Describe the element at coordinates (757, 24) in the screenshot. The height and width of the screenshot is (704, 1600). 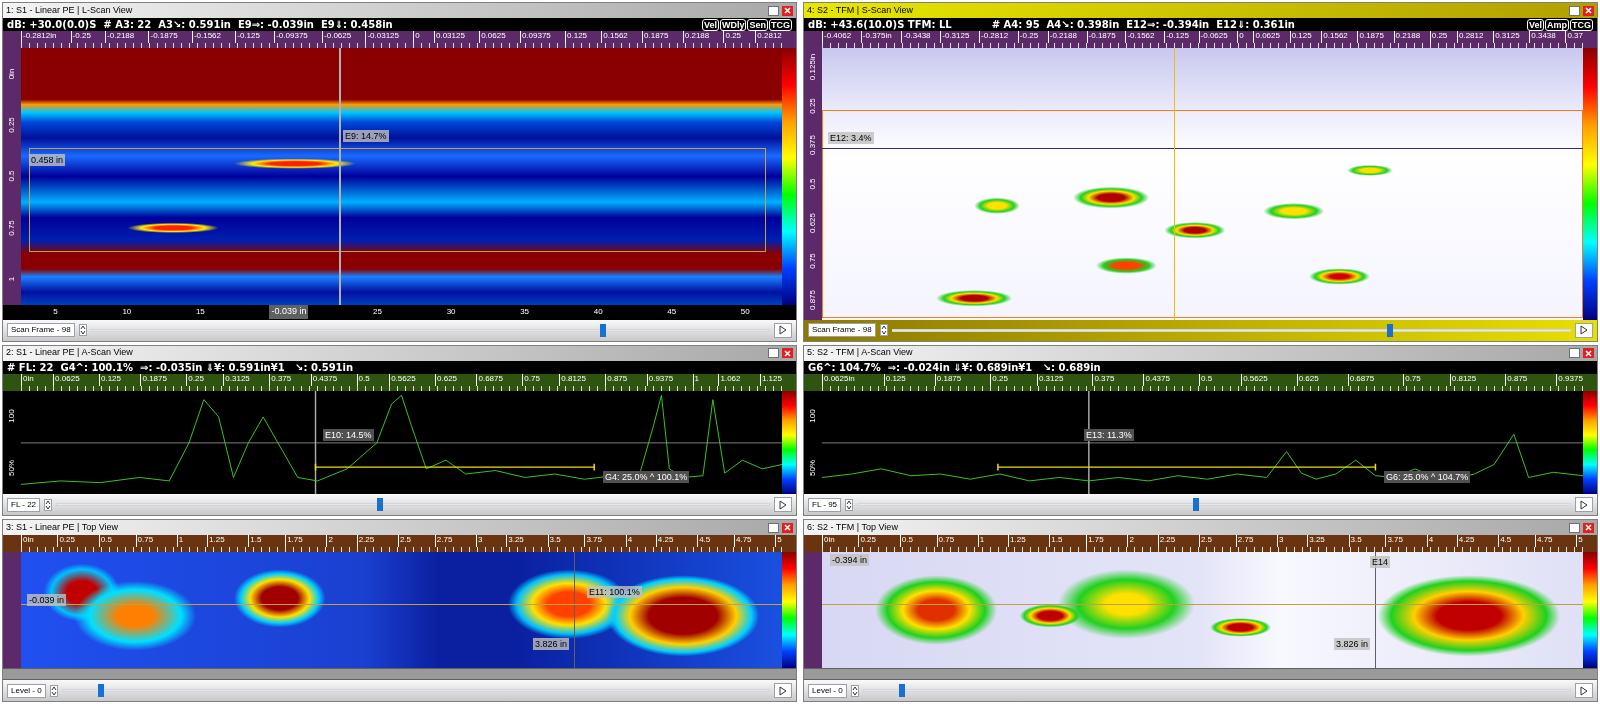
I see `toolbar-toggle: Sen` at that location.